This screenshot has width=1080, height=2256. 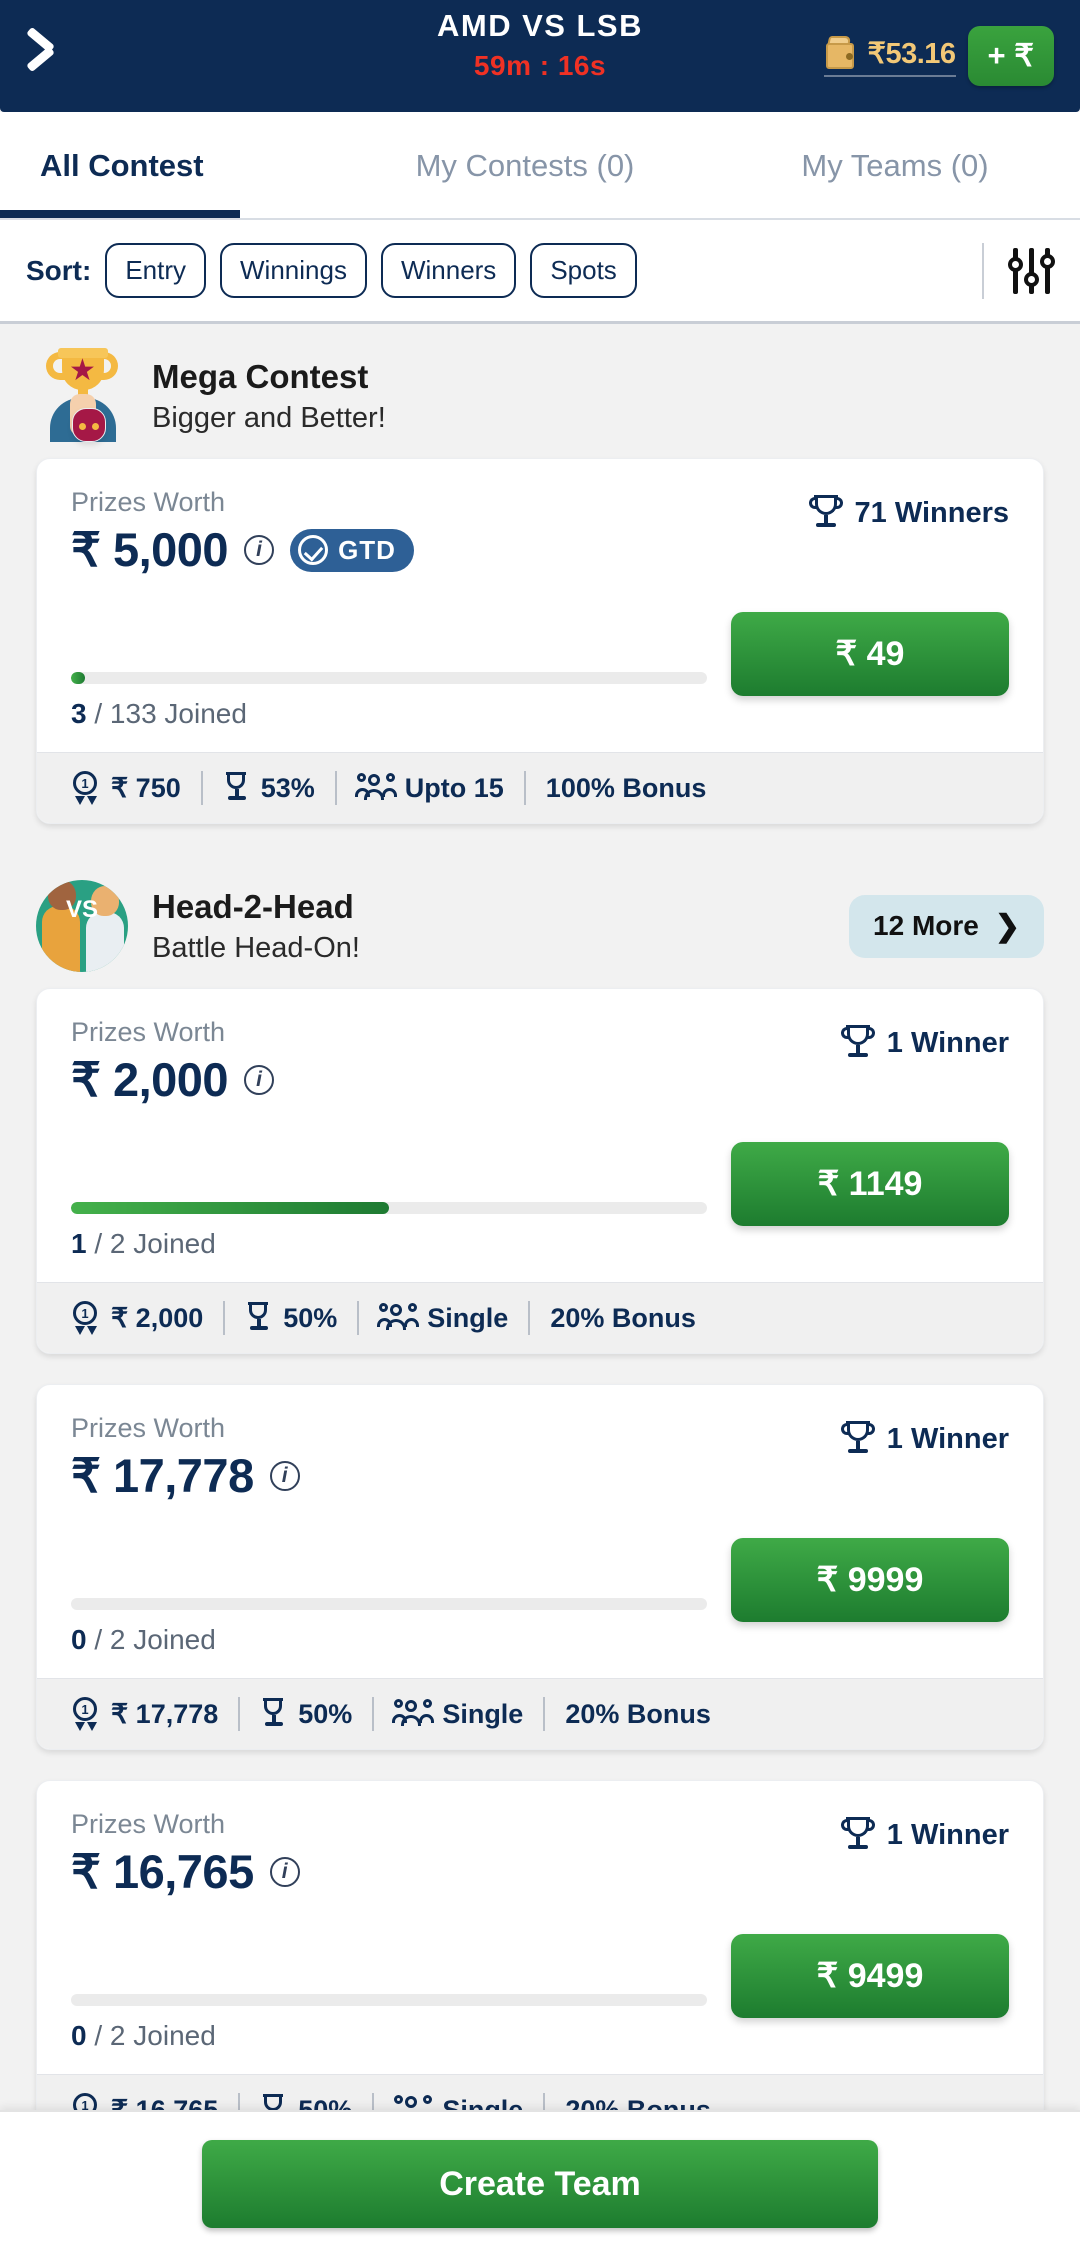 What do you see at coordinates (401, 701) in the screenshot?
I see `progress-column: 3 / 133 Joined` at bounding box center [401, 701].